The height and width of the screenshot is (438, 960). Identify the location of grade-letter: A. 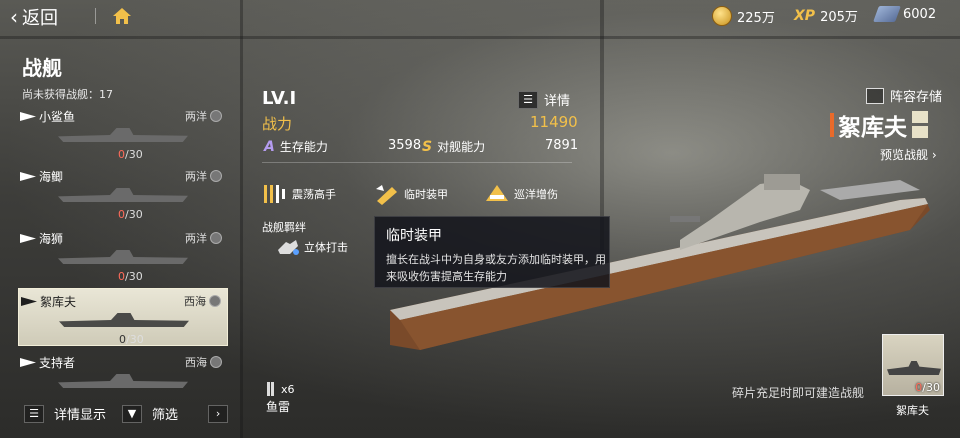
(269, 146).